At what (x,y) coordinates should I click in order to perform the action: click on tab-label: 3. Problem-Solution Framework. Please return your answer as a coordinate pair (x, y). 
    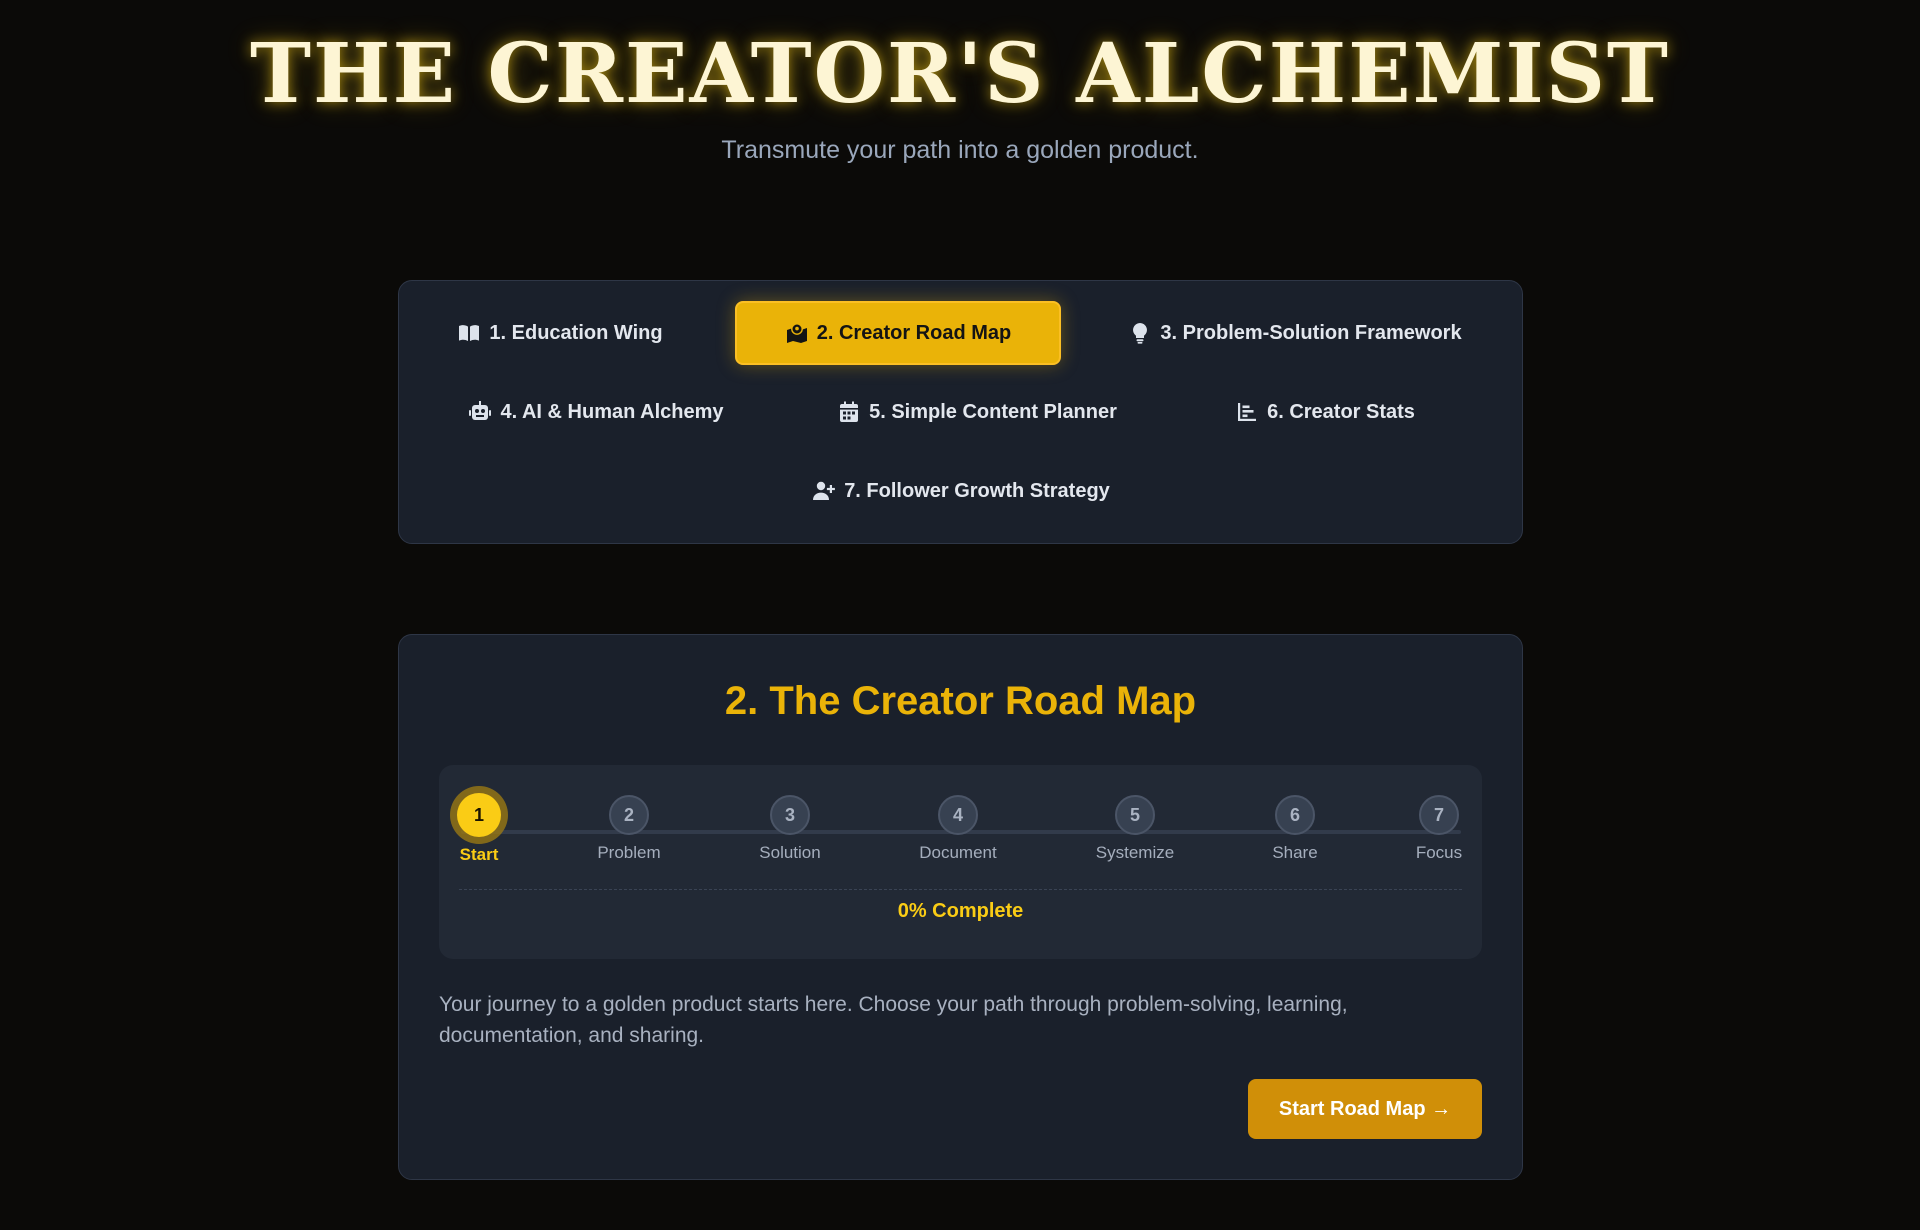
    Looking at the image, I should click on (1311, 332).